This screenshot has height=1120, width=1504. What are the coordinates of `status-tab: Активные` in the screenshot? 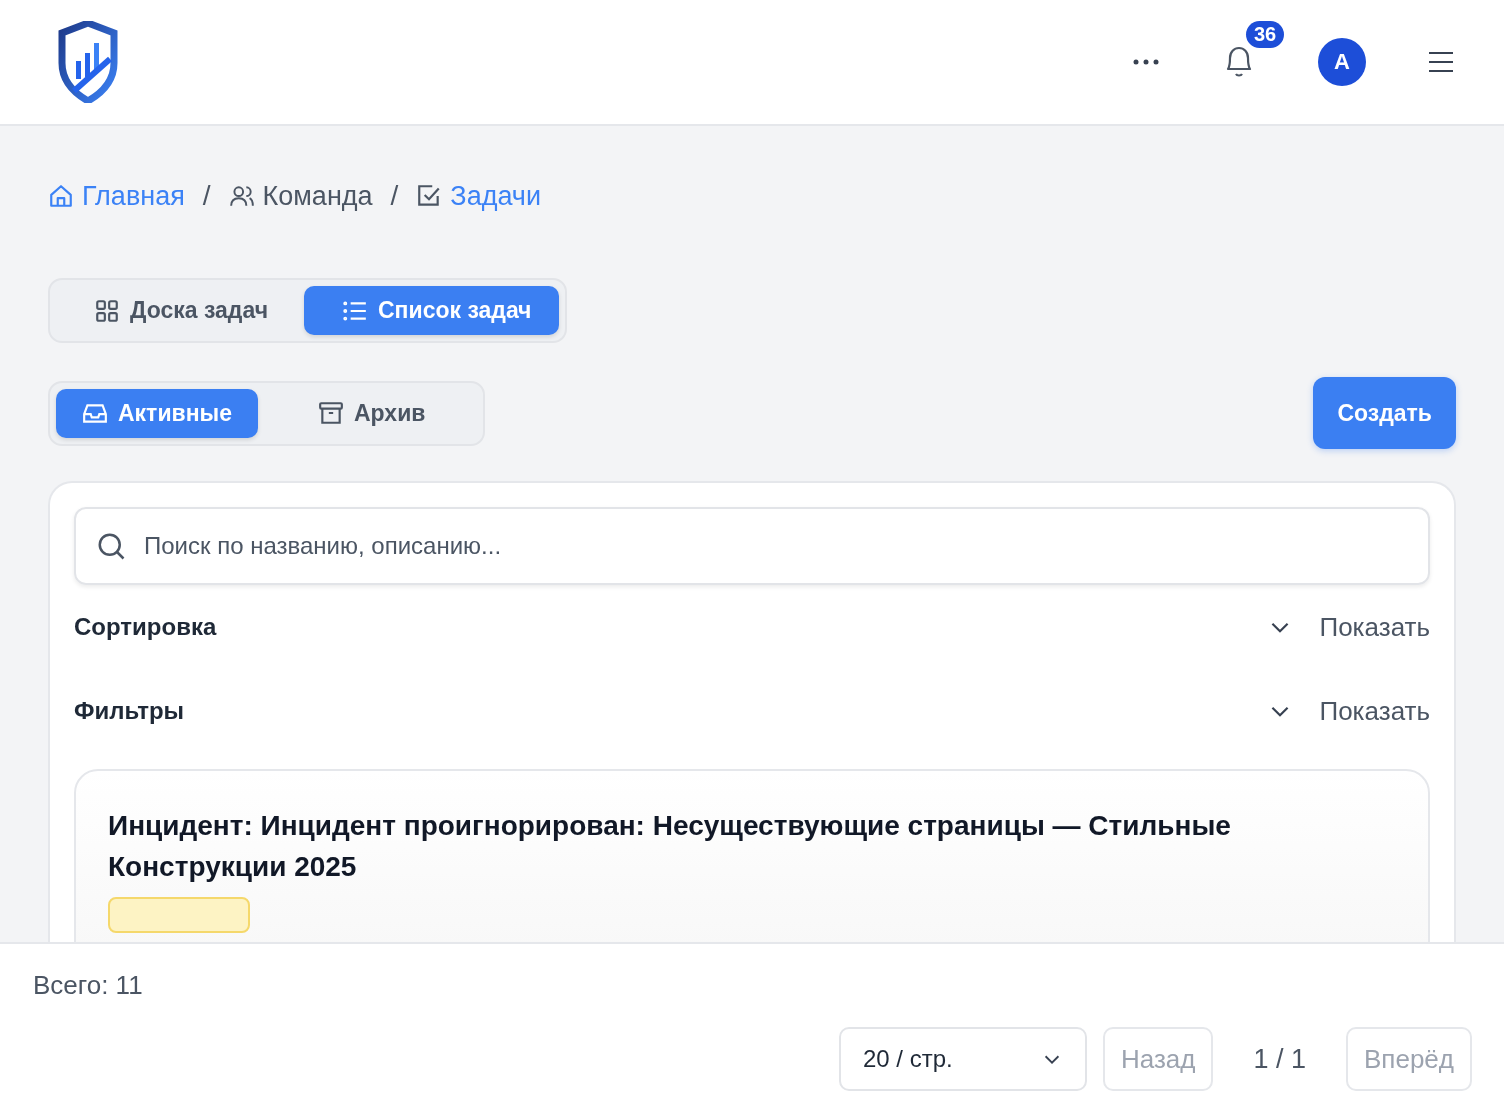 It's located at (157, 413).